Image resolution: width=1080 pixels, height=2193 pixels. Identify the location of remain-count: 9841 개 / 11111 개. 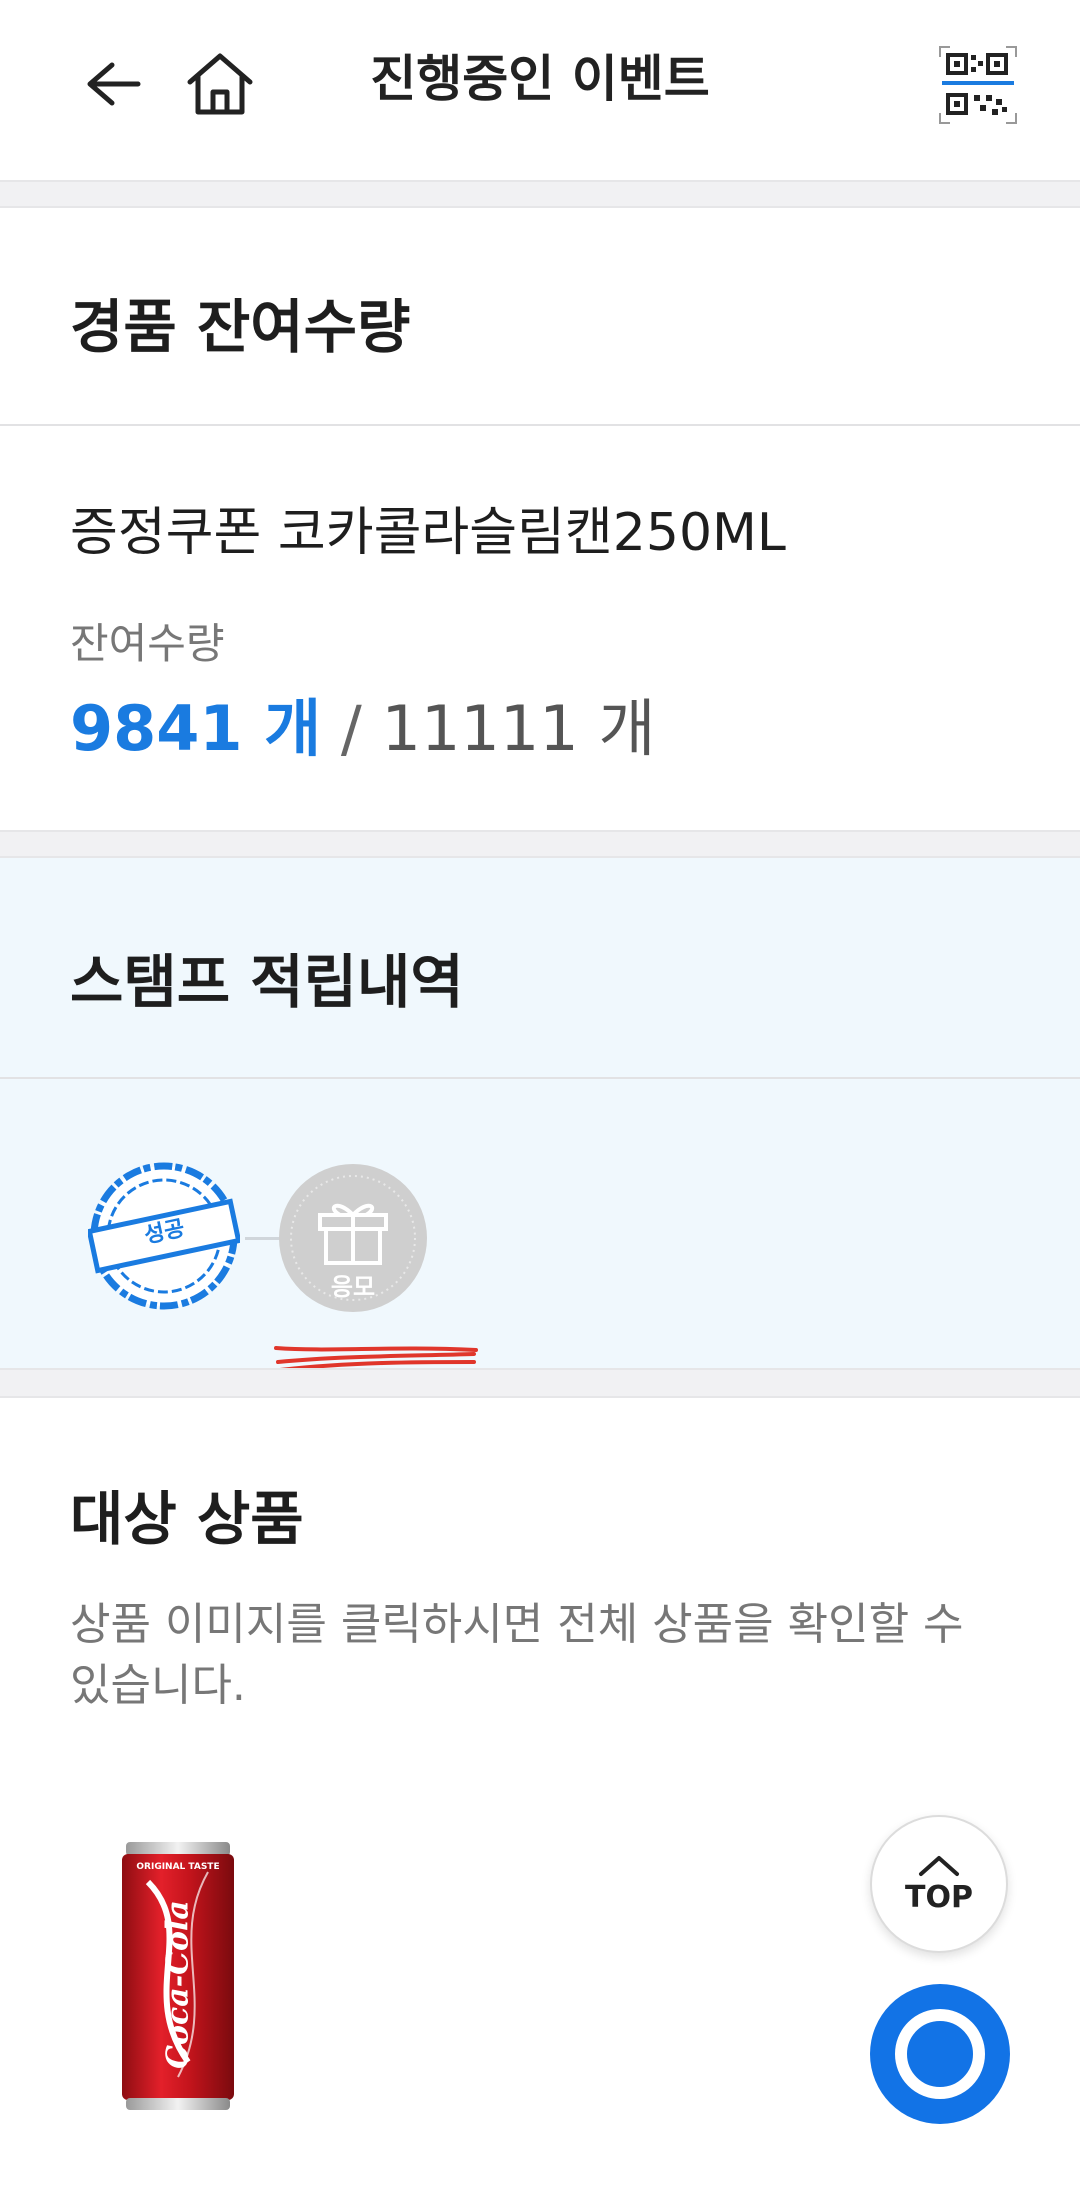
(363, 723).